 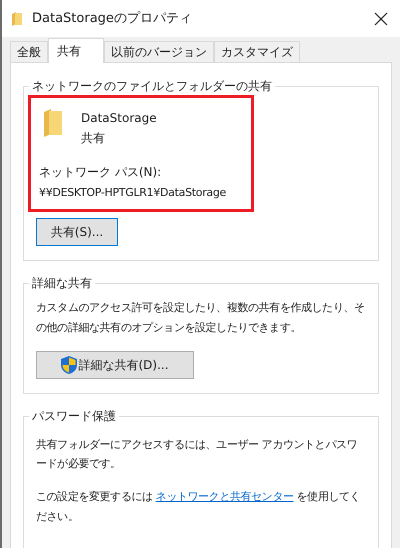 What do you see at coordinates (159, 51) in the screenshot?
I see `tab: 以前のバージョン` at bounding box center [159, 51].